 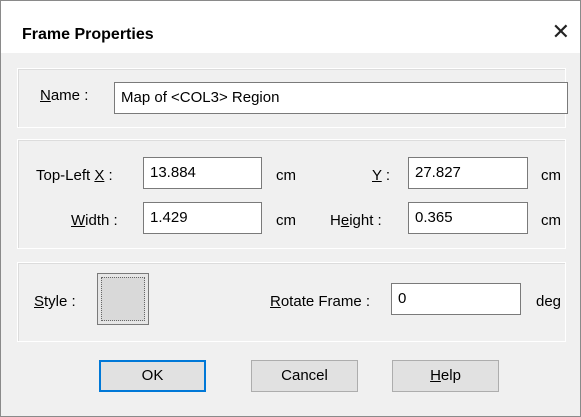 I want to click on style-swatch-button, so click(x=123, y=299).